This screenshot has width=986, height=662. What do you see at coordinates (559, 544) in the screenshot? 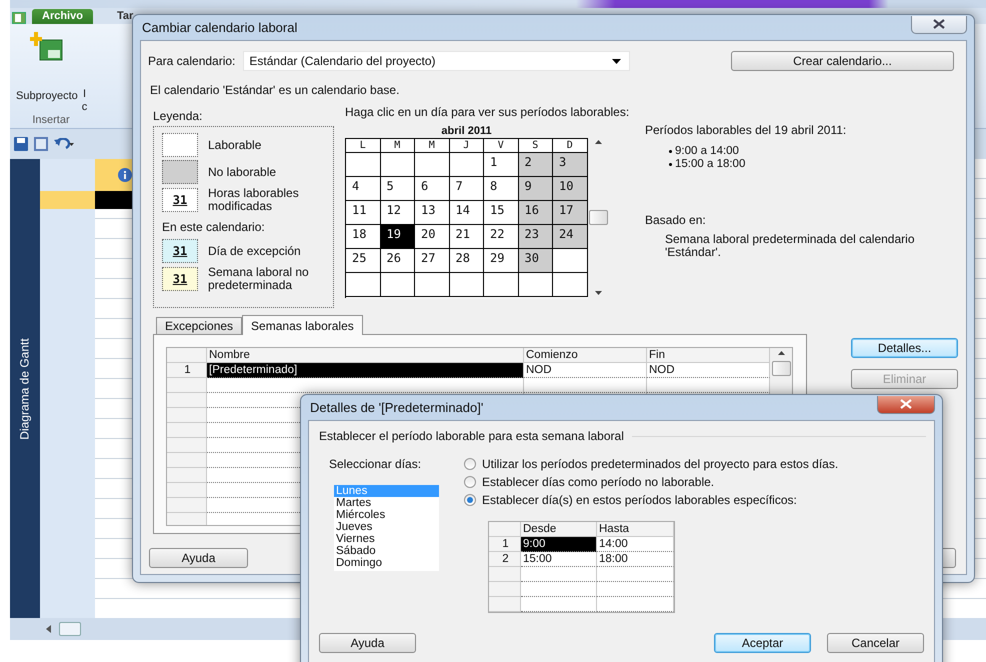
I see `table-cell: 9:00` at bounding box center [559, 544].